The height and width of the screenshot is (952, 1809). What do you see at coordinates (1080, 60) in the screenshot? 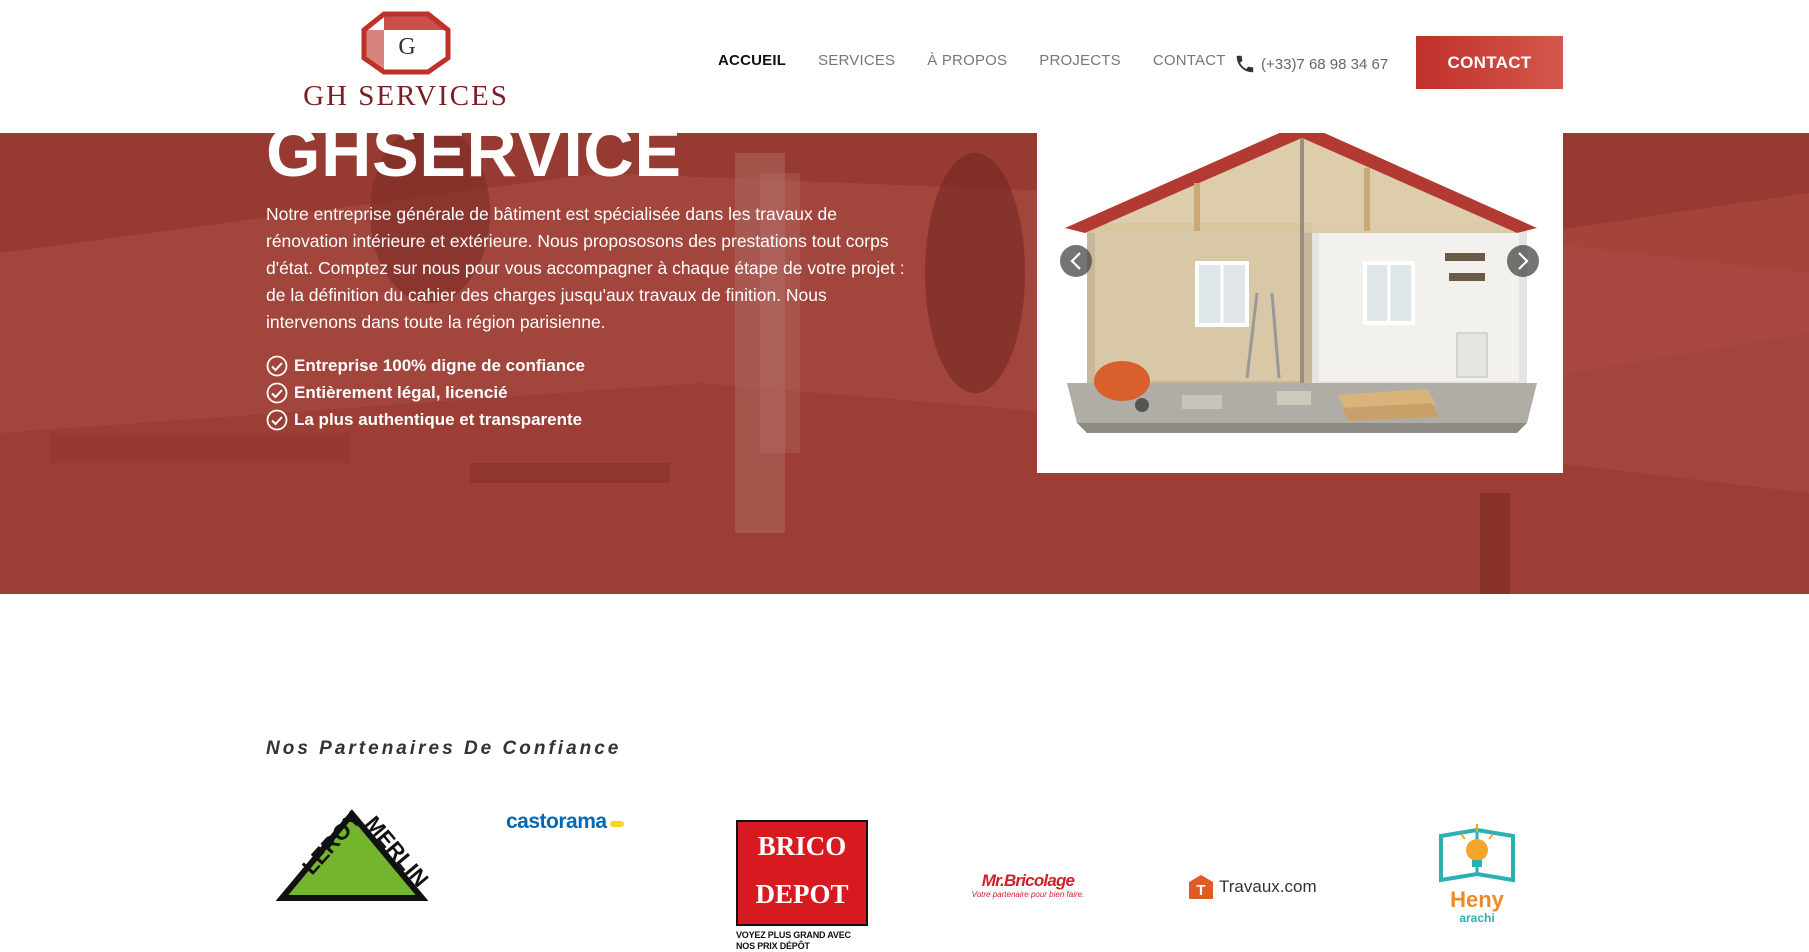
I see `nav-item-projects: PROJECTS` at bounding box center [1080, 60].